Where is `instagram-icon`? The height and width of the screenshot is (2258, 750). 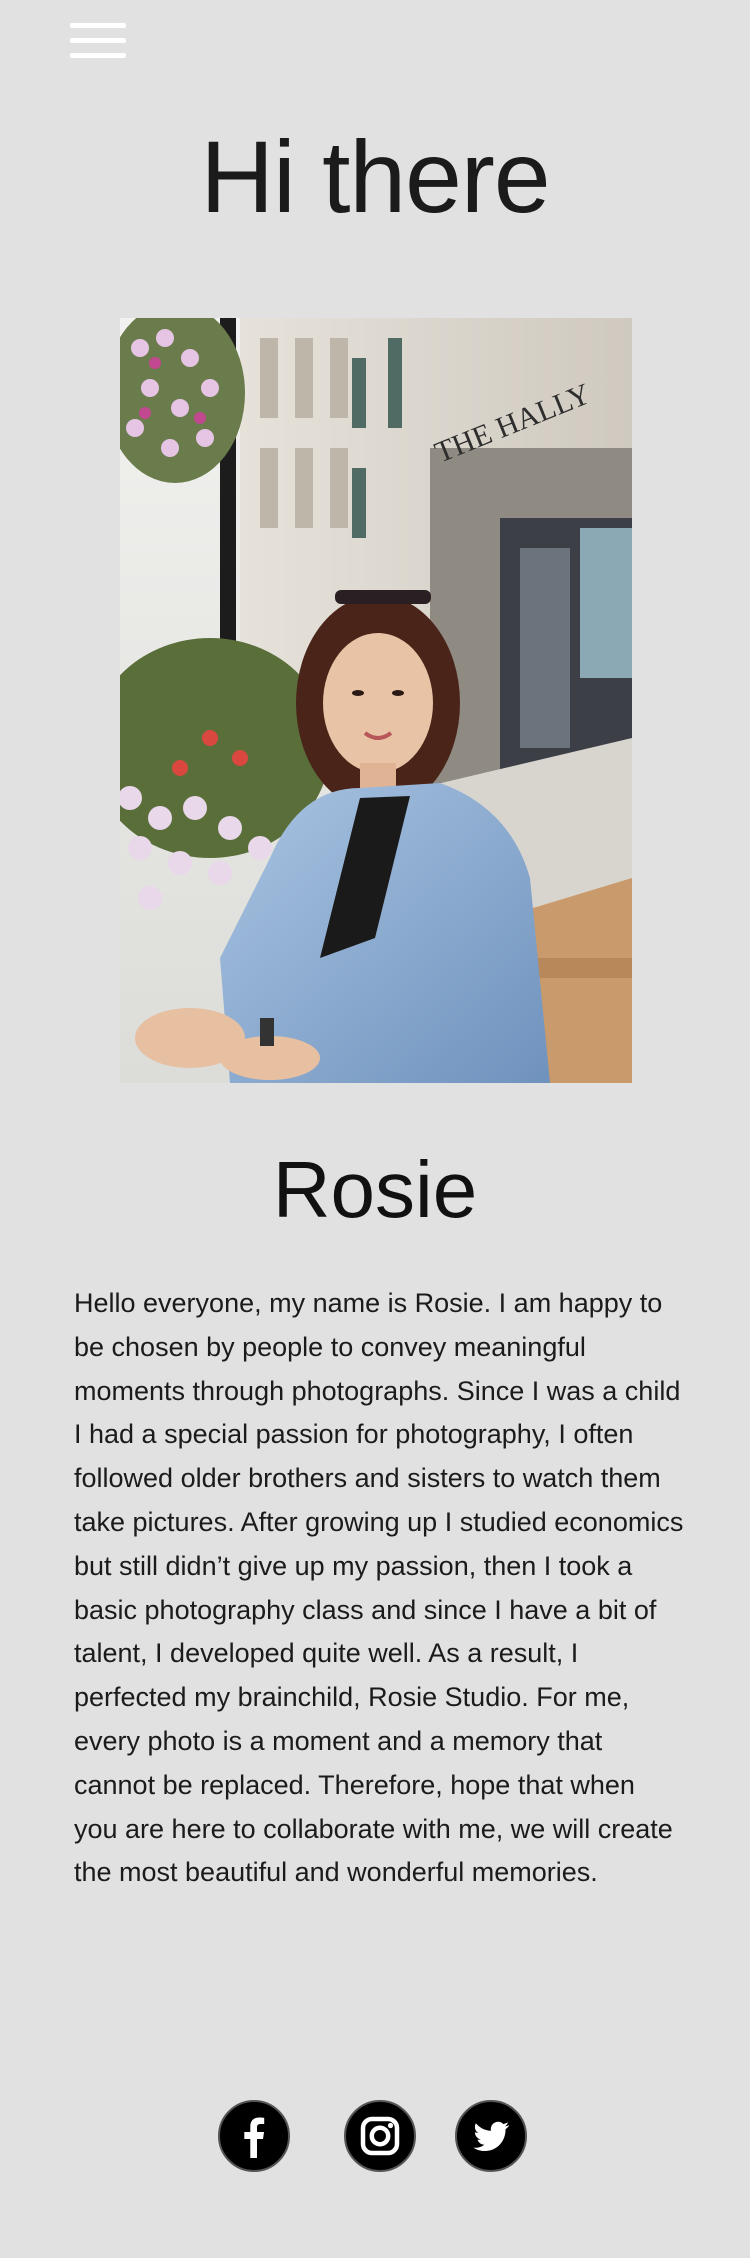
instagram-icon is located at coordinates (380, 2136).